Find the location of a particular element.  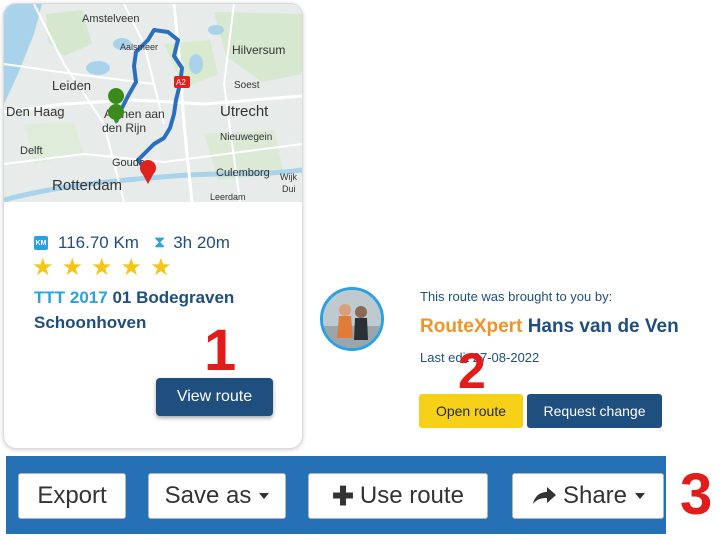

view-route-button: View route is located at coordinates (214, 397).